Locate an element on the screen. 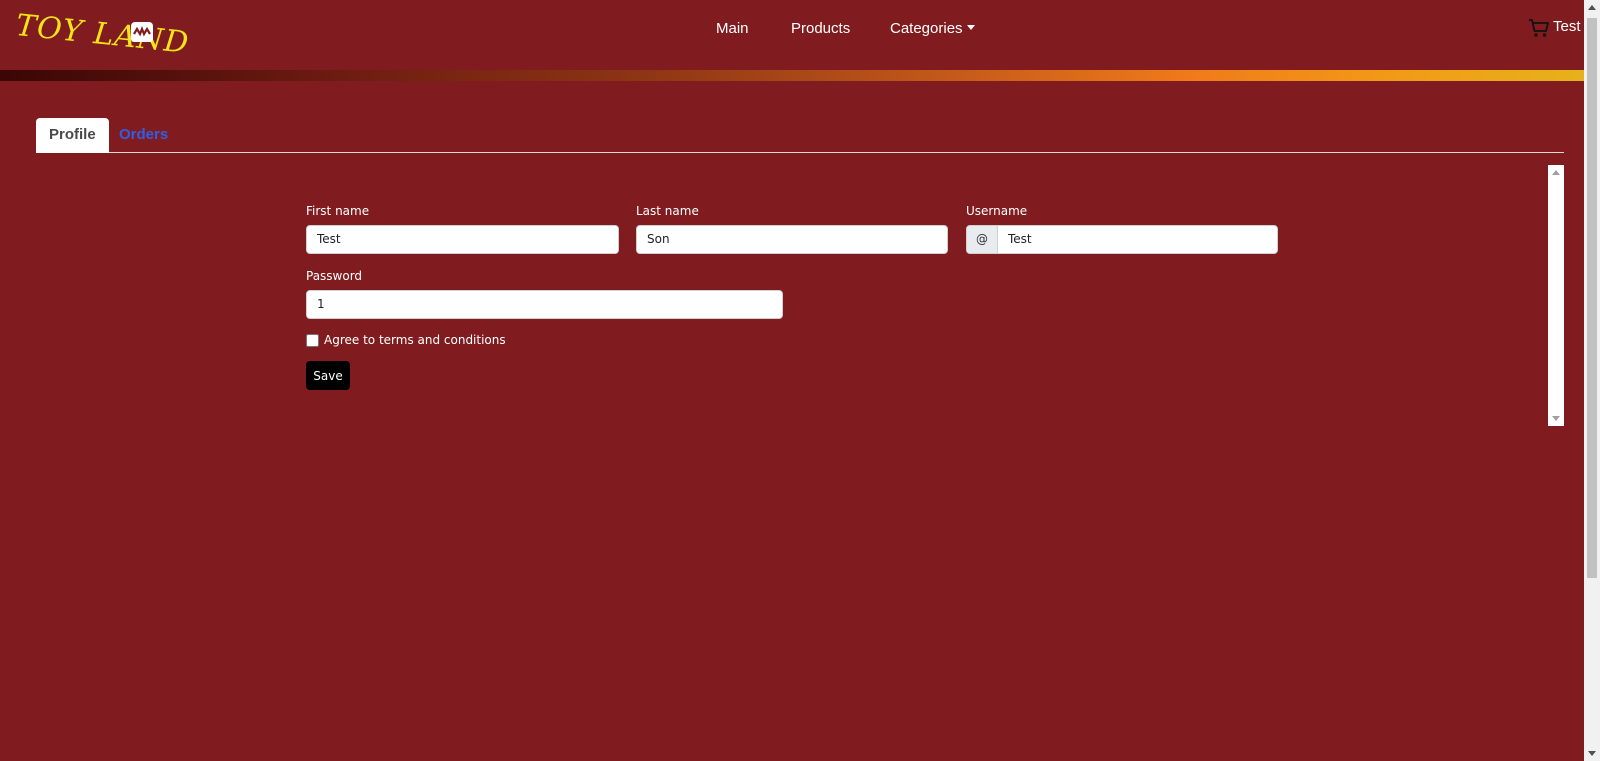 This screenshot has width=1600, height=761. at-sign-addon: @ is located at coordinates (982, 239).